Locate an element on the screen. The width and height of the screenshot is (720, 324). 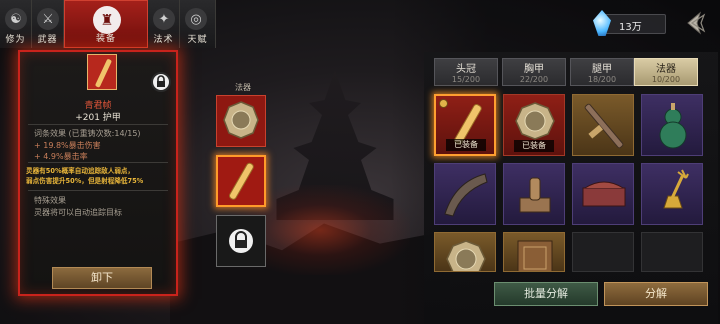
inv-tab-artifact: 法器 10/200 is located at coordinates (666, 72).